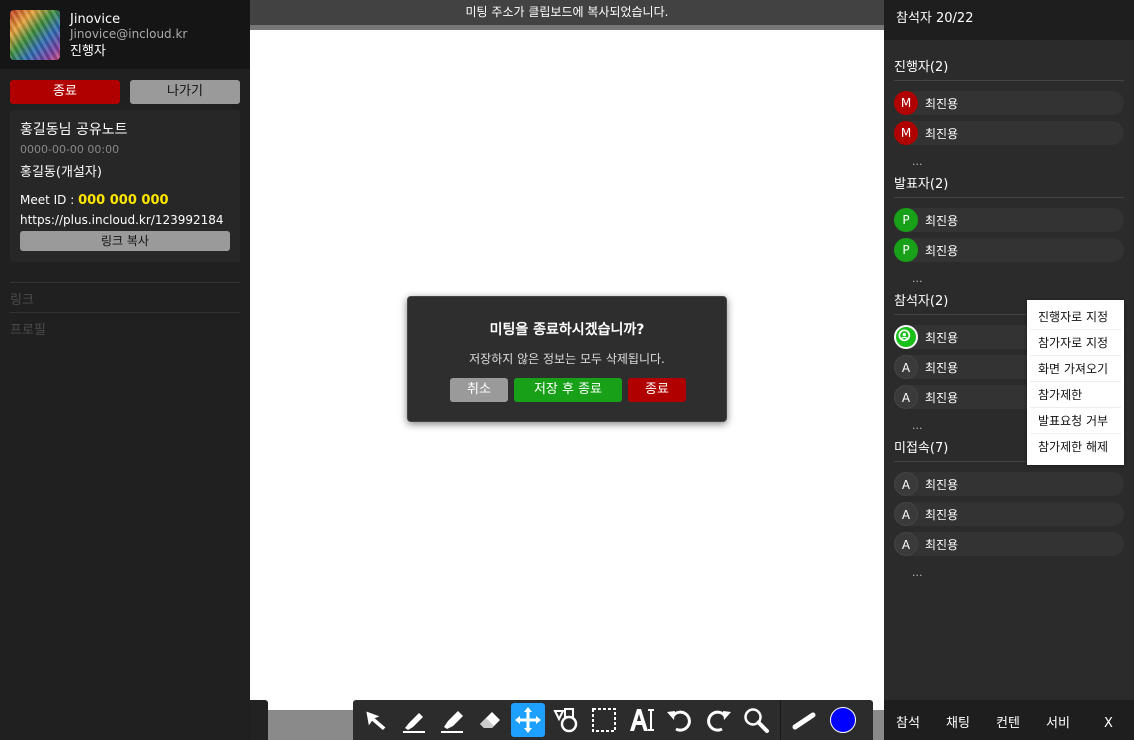 This screenshot has width=1134, height=740. What do you see at coordinates (95, 19) in the screenshot?
I see `profile-name: Jinovice` at bounding box center [95, 19].